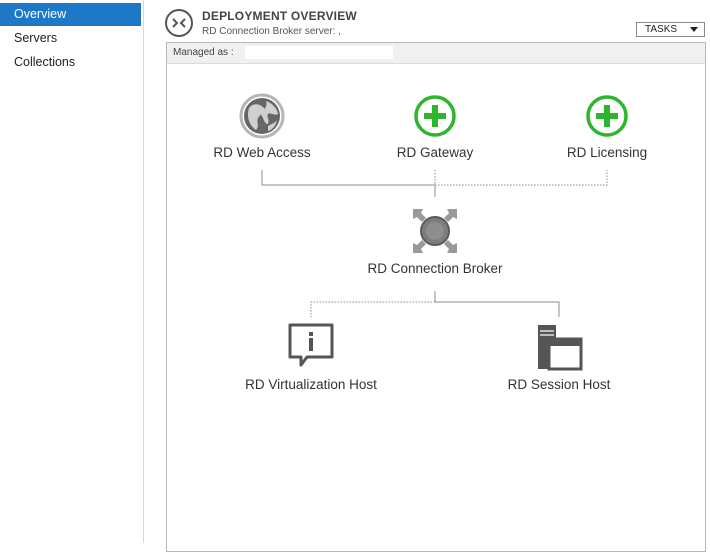  I want to click on sidebar-item-overview: Overview, so click(70, 14).